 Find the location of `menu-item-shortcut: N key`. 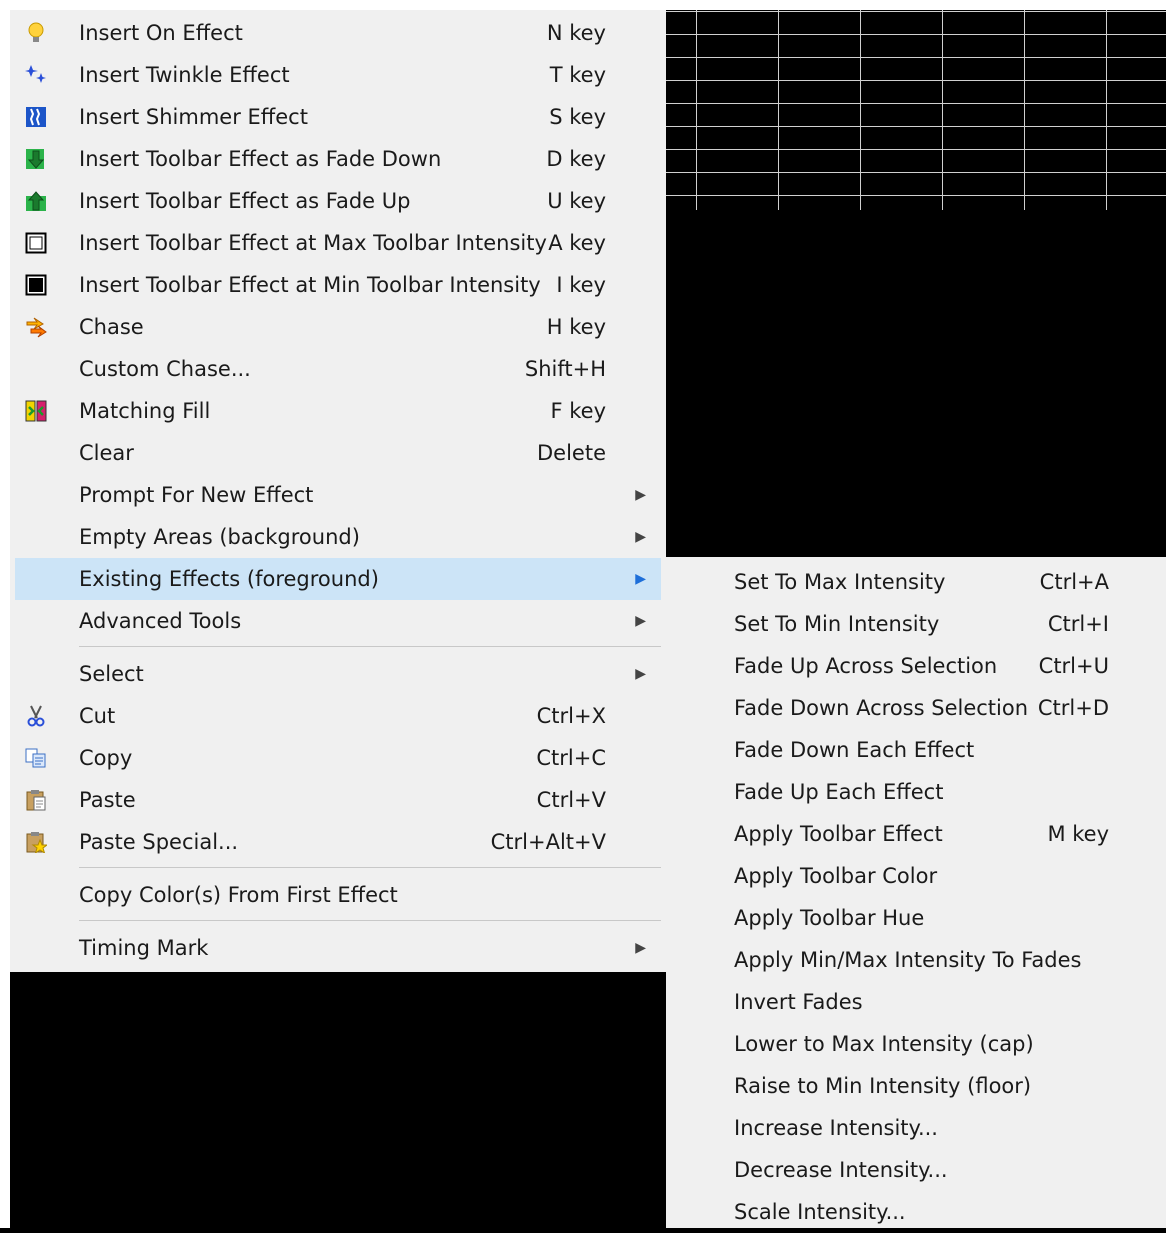

menu-item-shortcut: N key is located at coordinates (576, 33).